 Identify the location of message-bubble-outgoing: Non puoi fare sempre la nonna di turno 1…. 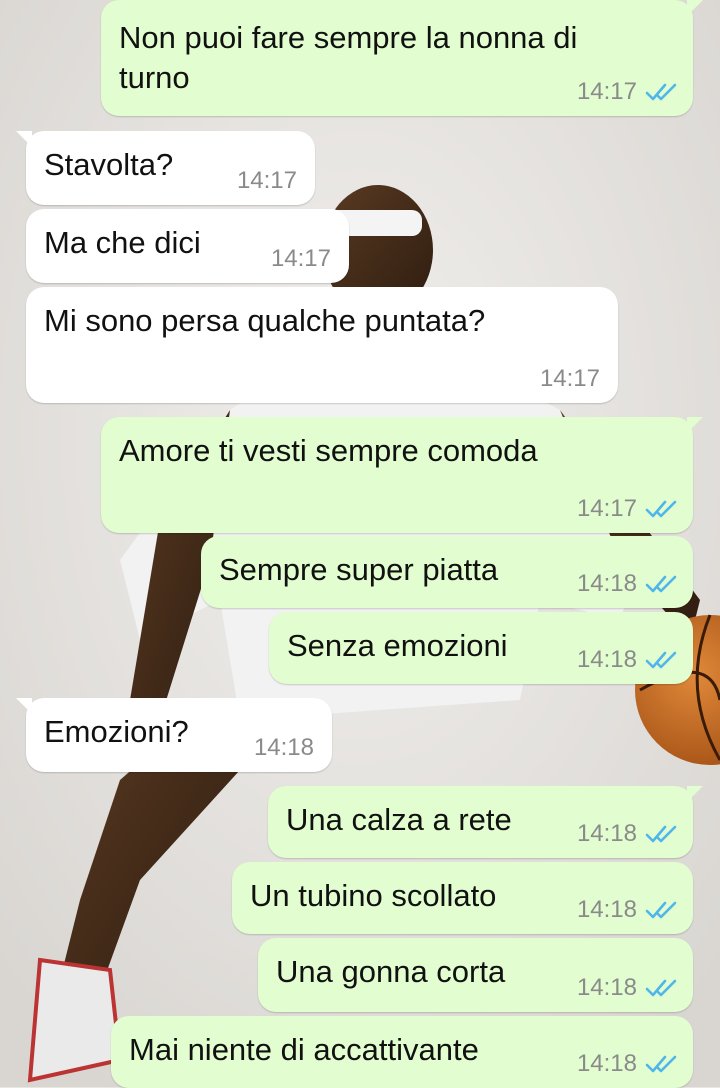
(402, 58).